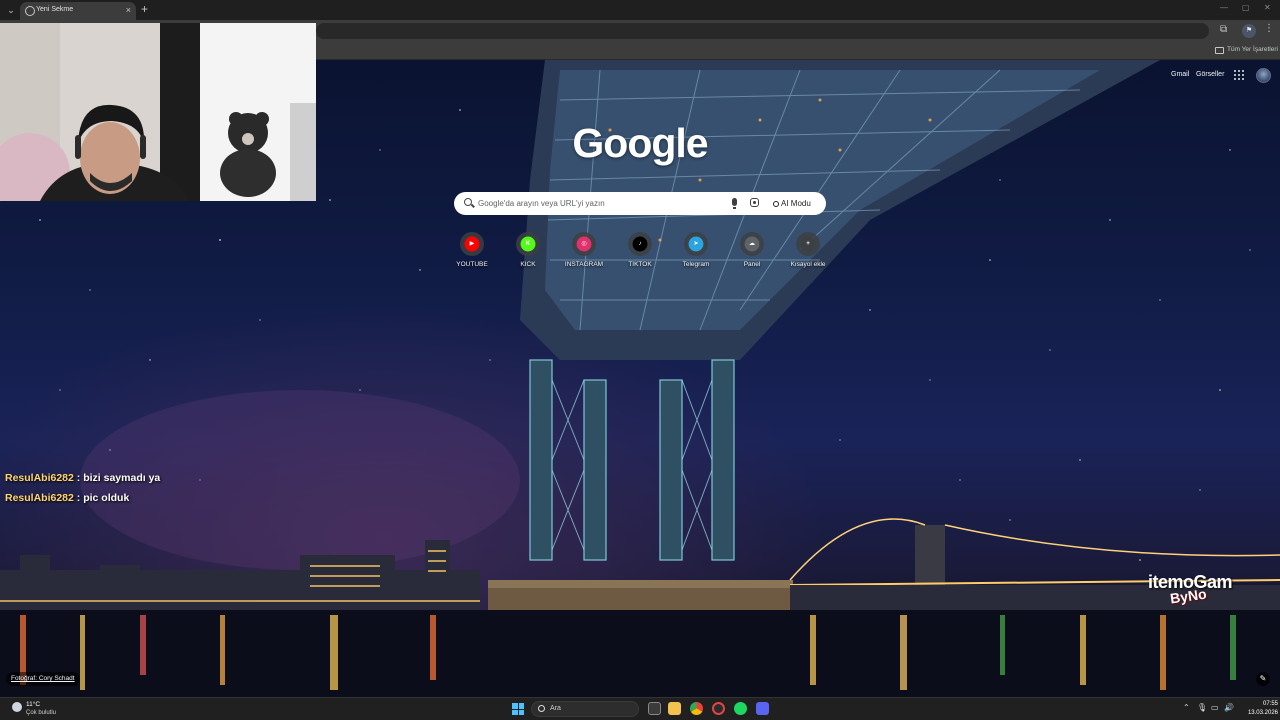  Describe the element at coordinates (1180, 74) in the screenshot. I see `gmail-link: Gmail` at that location.